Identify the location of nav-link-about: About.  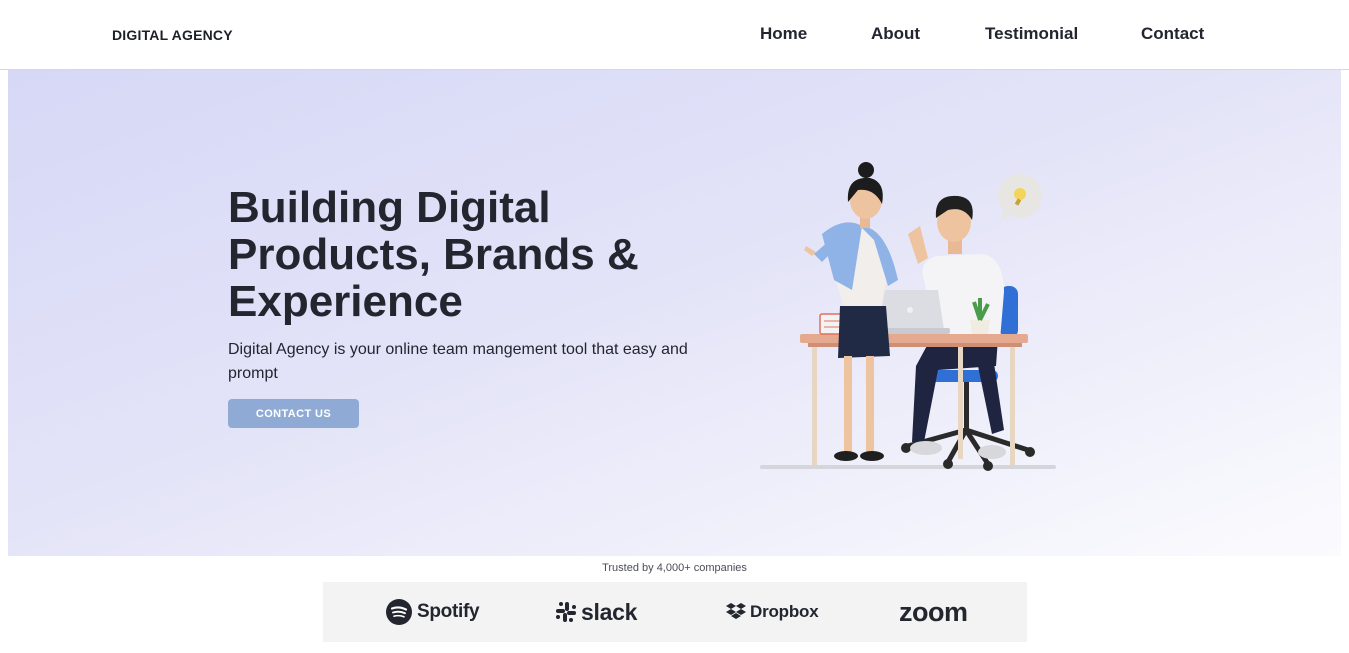
(895, 34).